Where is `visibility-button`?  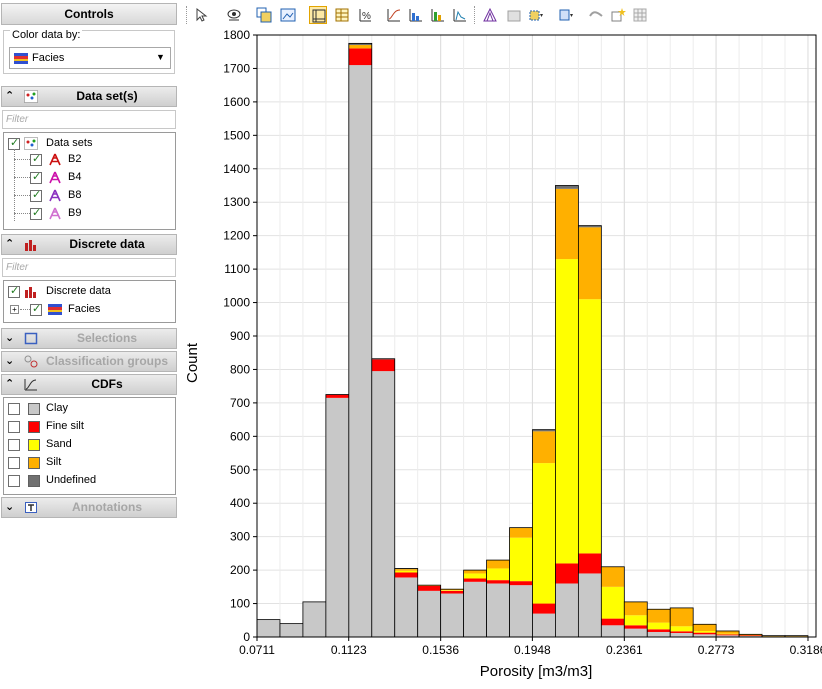
visibility-button is located at coordinates (234, 15).